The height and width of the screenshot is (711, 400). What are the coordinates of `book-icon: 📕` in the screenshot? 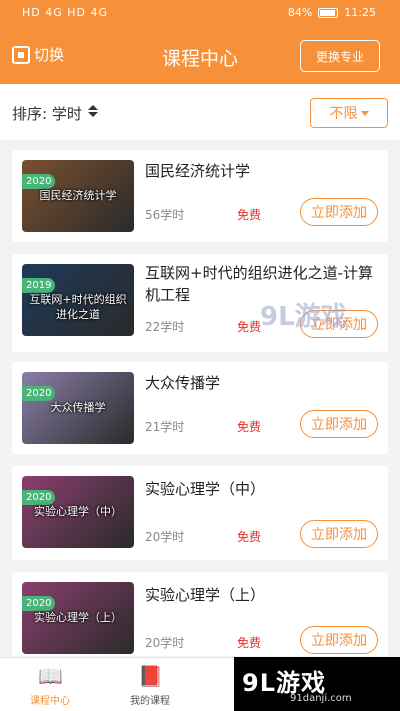 It's located at (150, 676).